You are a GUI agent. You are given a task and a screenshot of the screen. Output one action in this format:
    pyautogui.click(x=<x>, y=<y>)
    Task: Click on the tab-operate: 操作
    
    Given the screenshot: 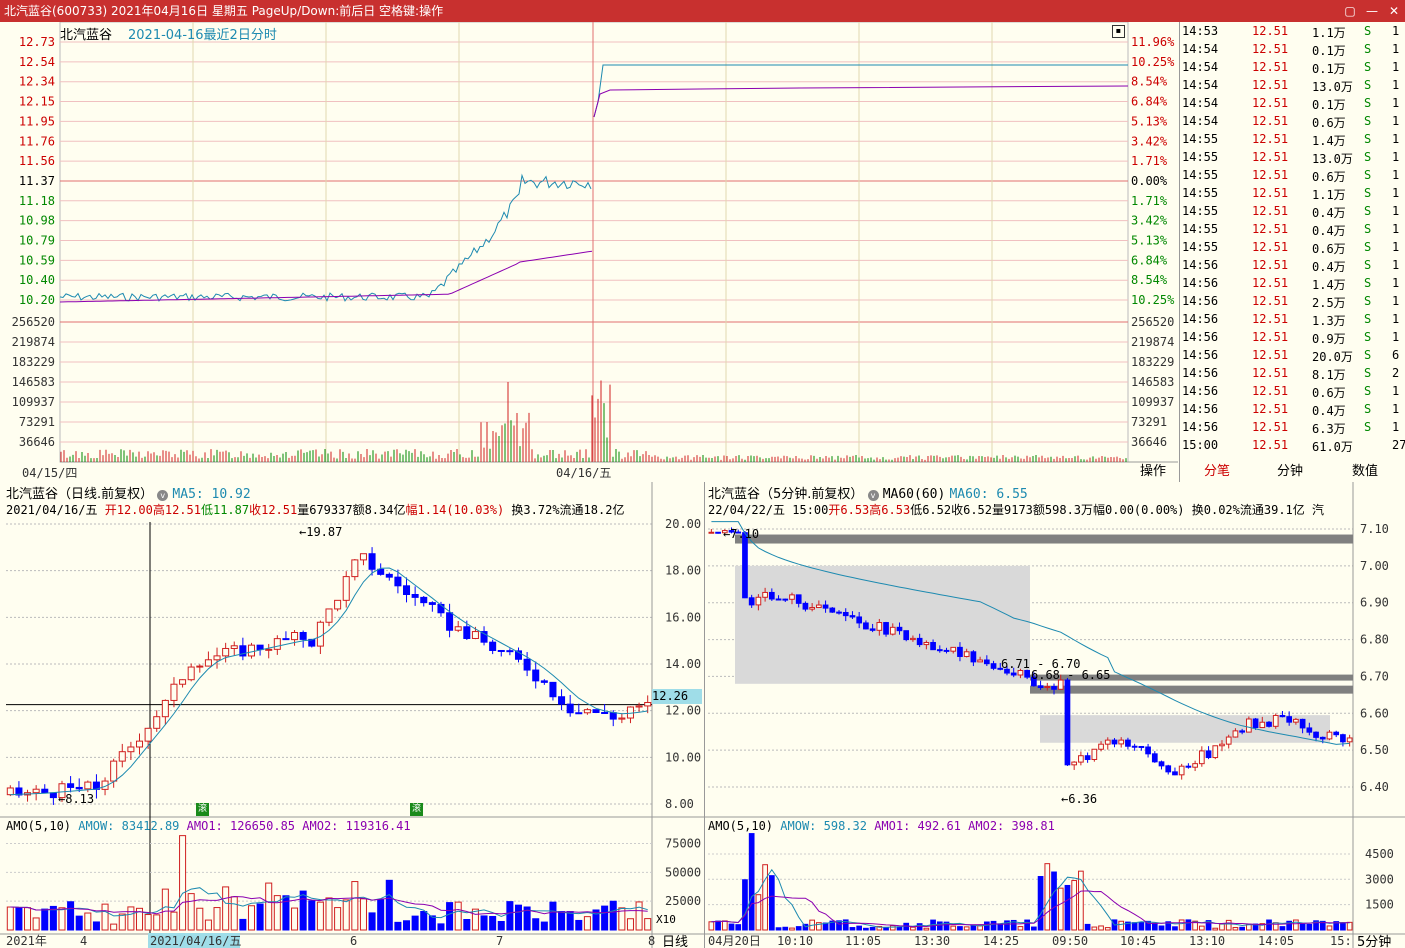 What is the action you would take?
    pyautogui.click(x=1153, y=472)
    